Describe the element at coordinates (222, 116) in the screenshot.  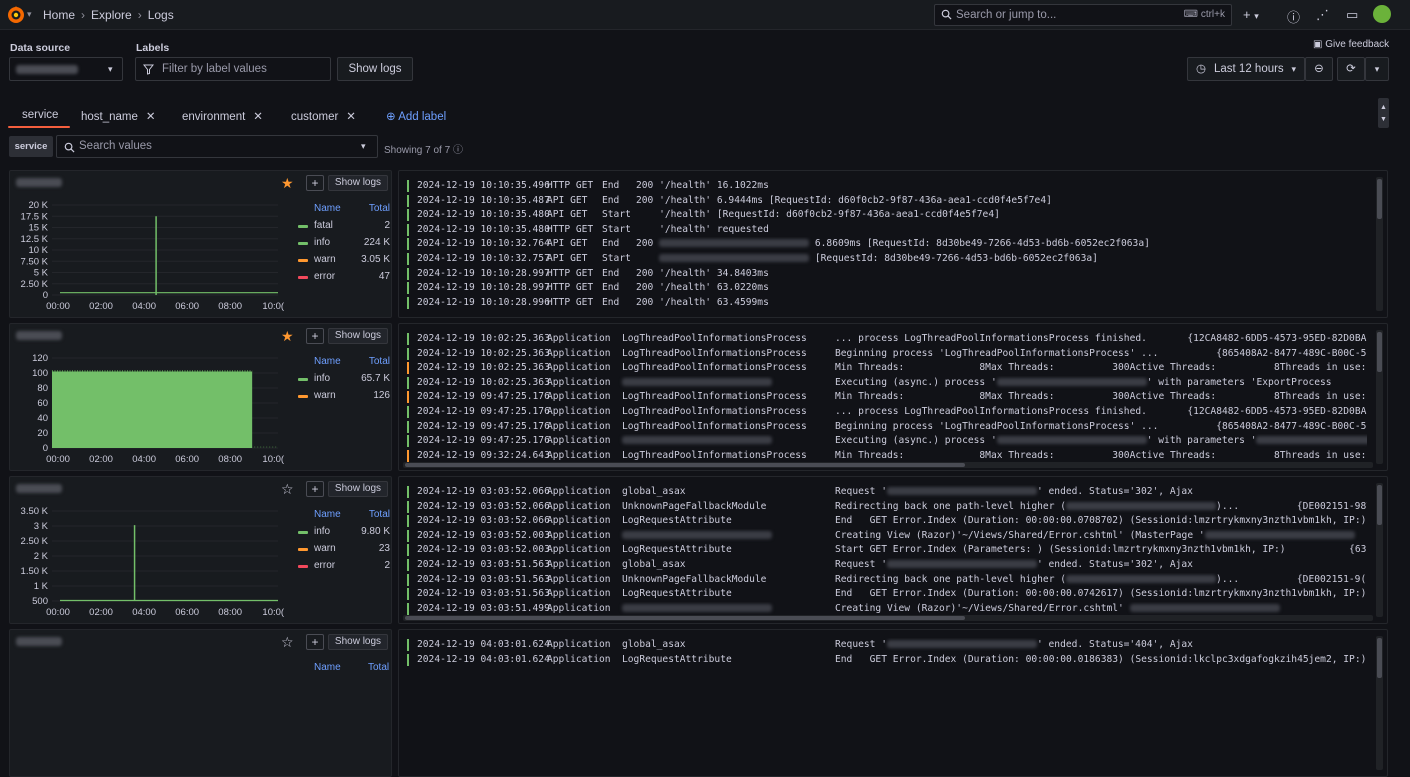
I see `tab-environment: environment ✕` at that location.